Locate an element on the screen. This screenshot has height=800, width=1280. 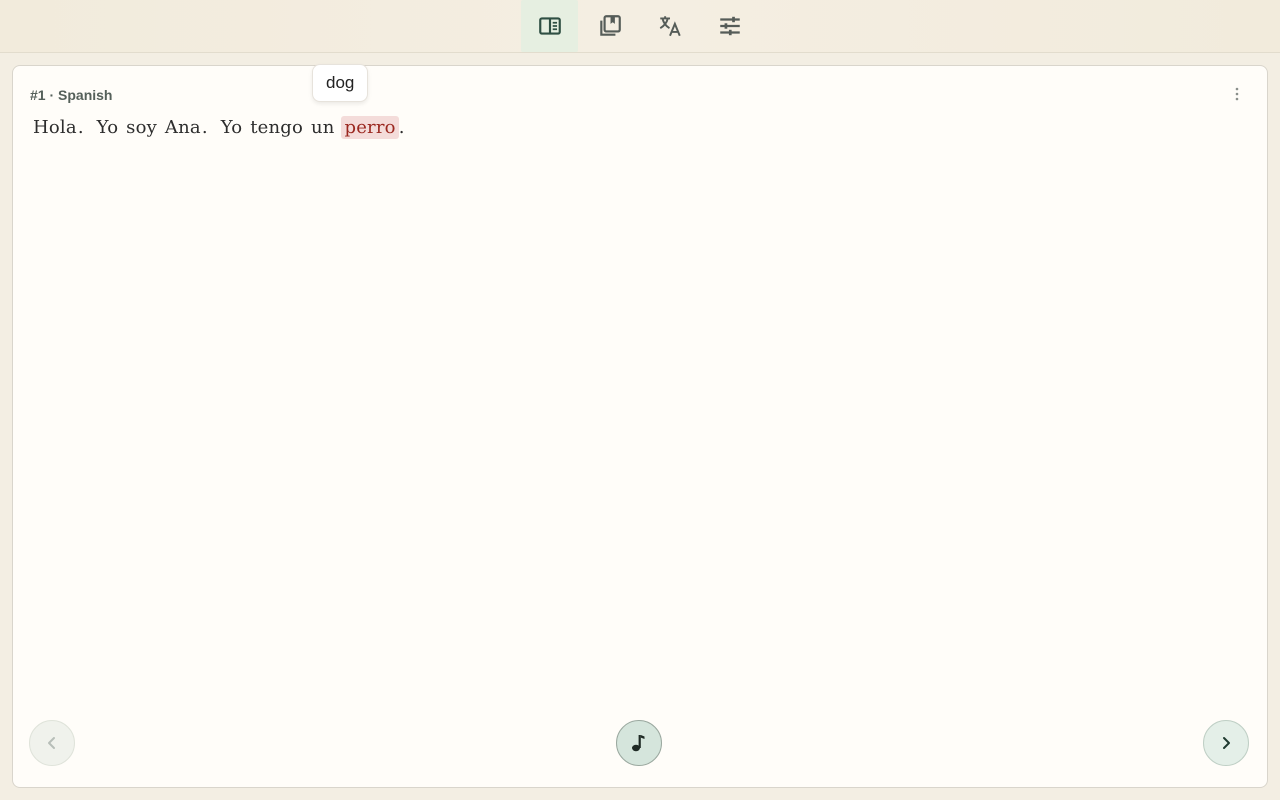
settings-button is located at coordinates (729, 26).